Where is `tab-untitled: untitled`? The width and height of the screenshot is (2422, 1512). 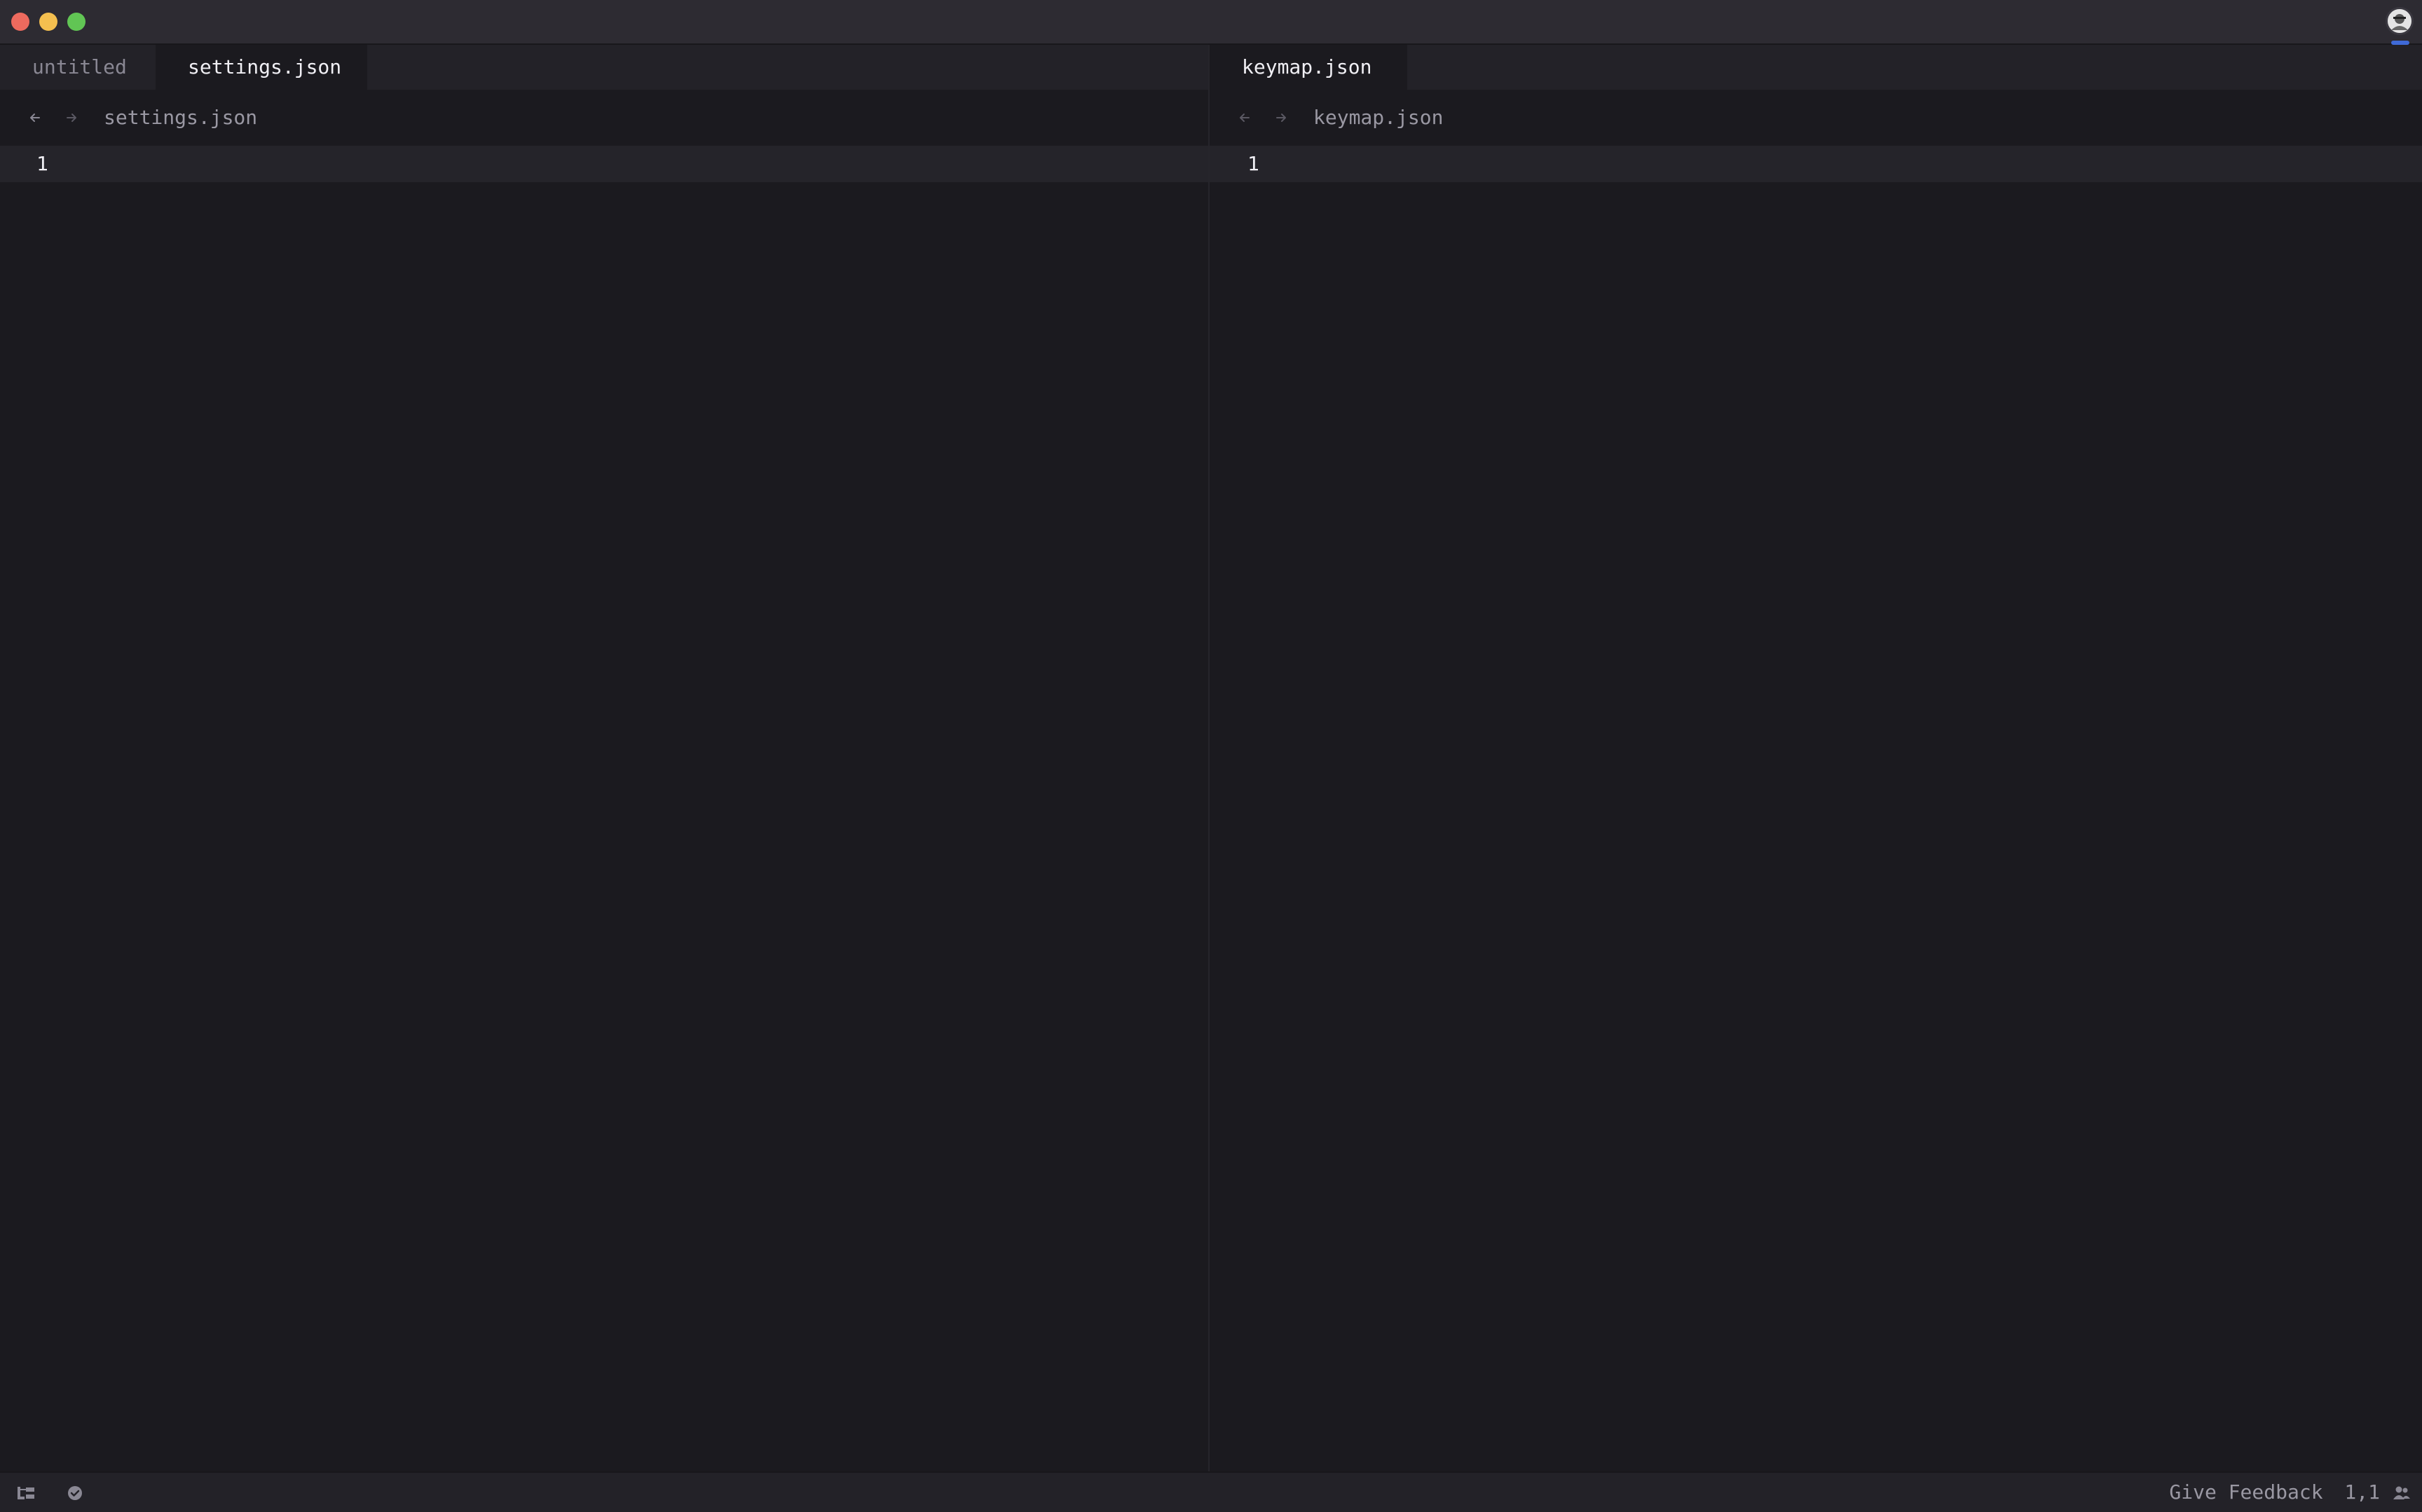 tab-untitled: untitled is located at coordinates (78, 67).